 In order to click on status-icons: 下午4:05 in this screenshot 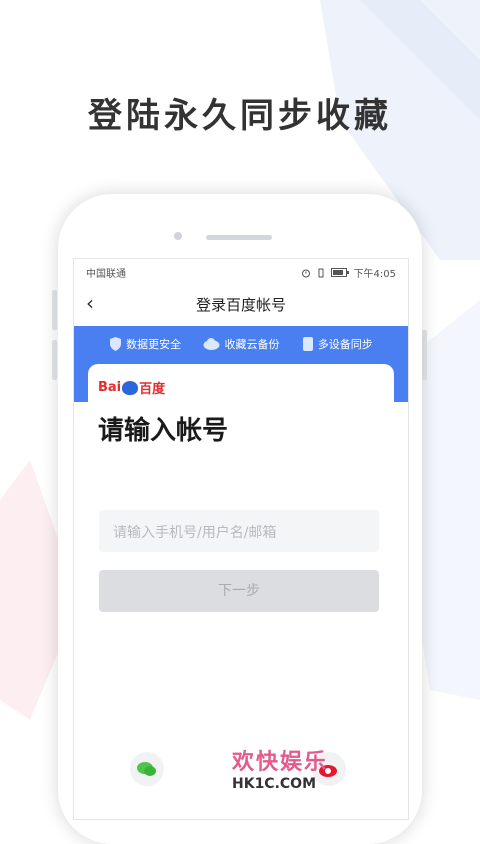, I will do `click(348, 272)`.